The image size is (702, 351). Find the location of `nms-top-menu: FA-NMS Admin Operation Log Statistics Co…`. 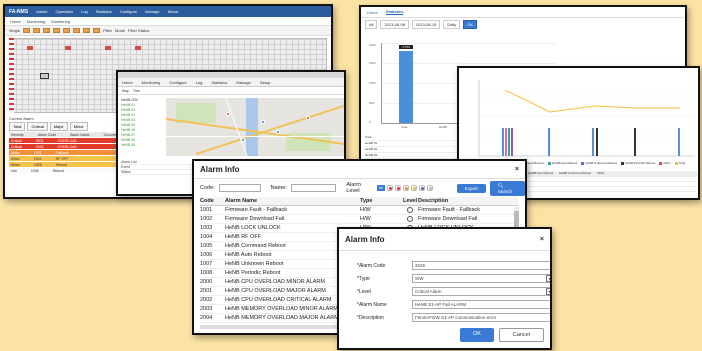

nms-top-menu: FA-NMS Admin Operation Log Statistics Co… is located at coordinates (168, 11).